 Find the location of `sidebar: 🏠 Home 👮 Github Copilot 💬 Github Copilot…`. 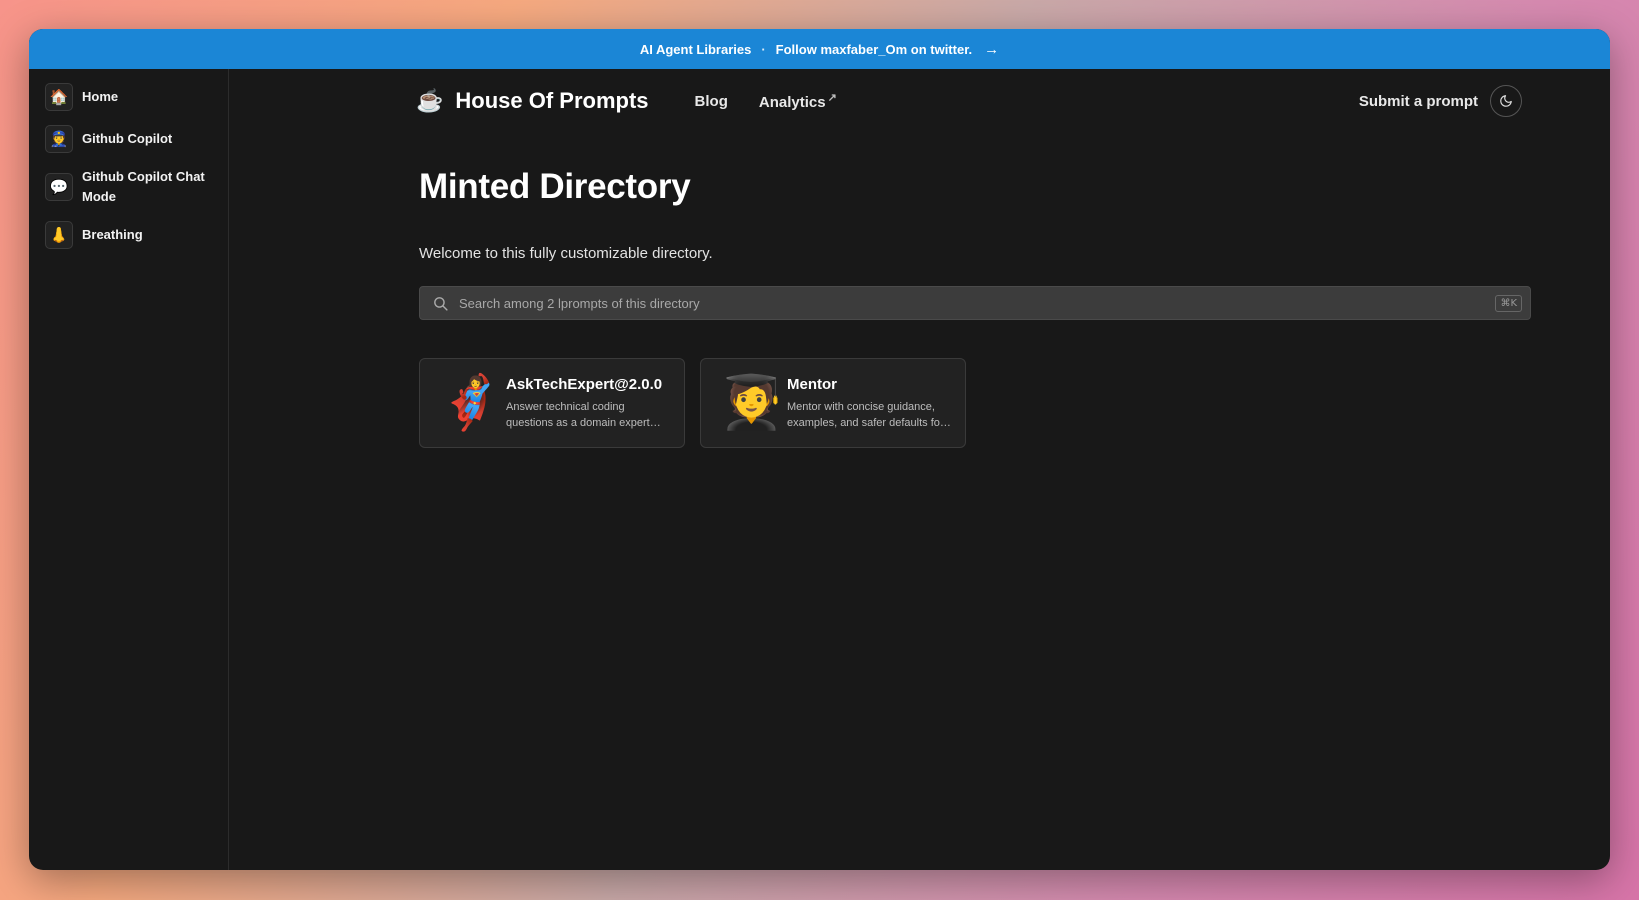

sidebar: 🏠 Home 👮 Github Copilot 💬 Github Copilot… is located at coordinates (129, 469).